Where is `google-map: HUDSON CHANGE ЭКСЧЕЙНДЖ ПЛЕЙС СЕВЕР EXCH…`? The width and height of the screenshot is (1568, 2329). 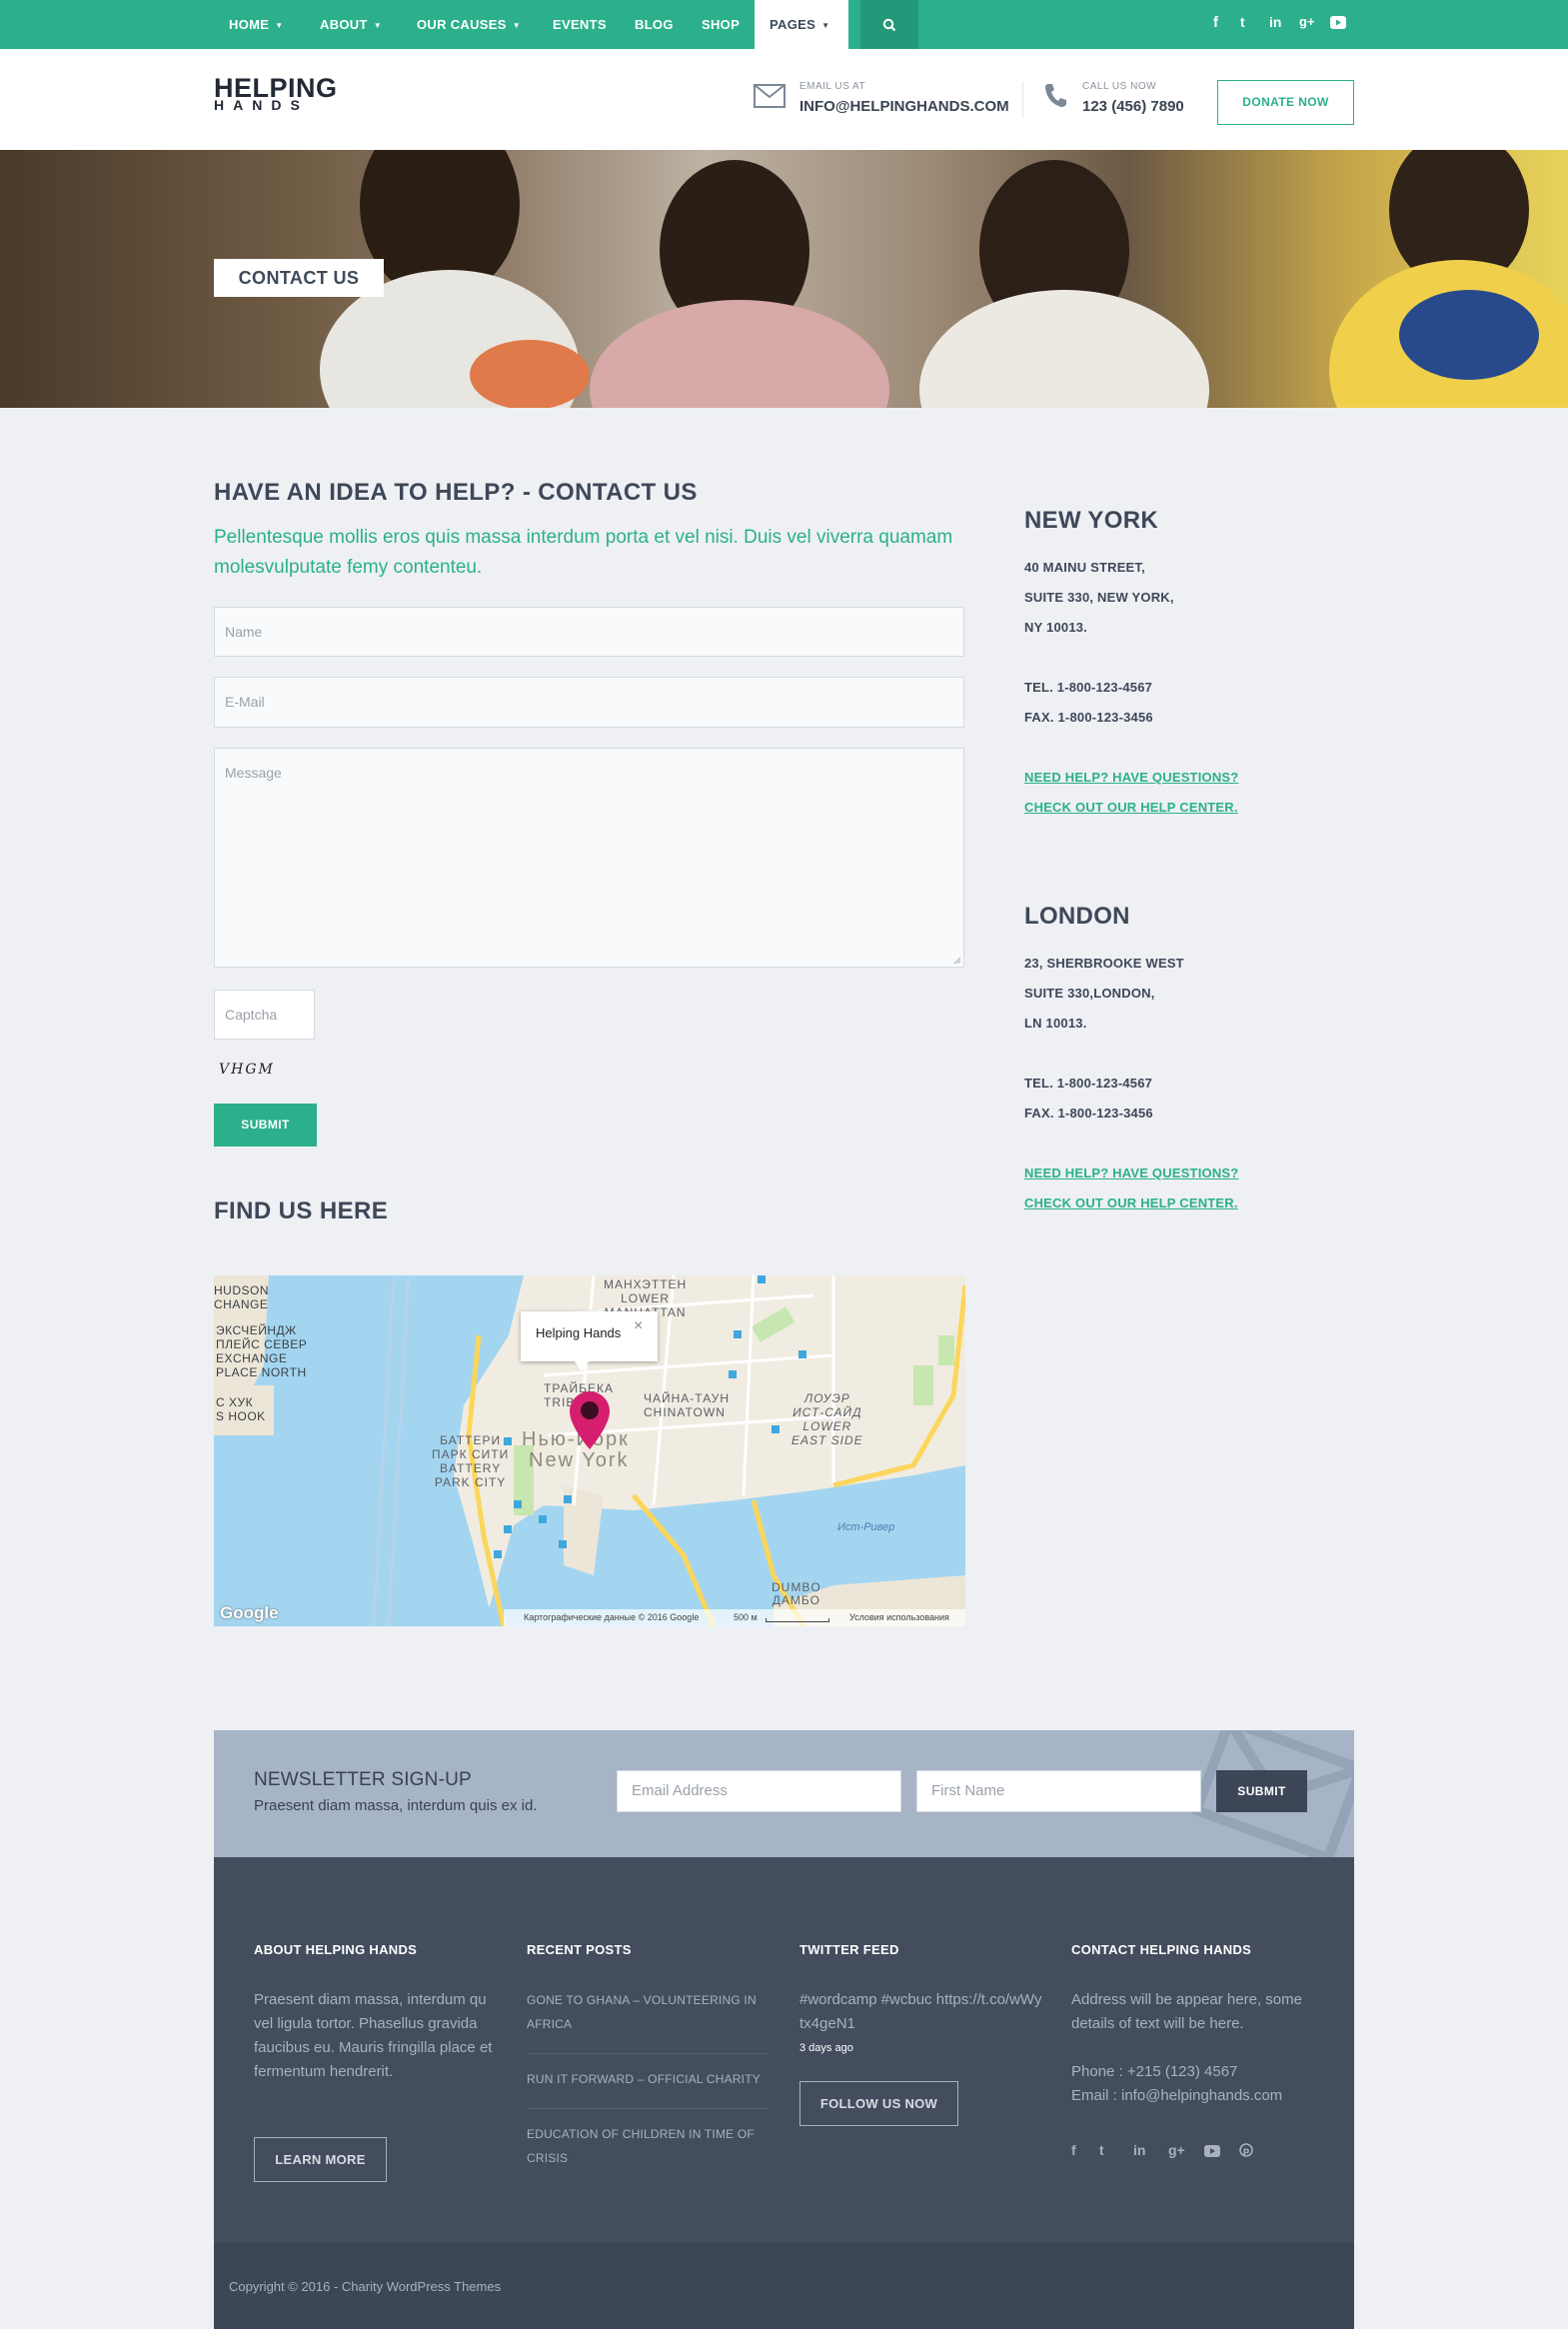
google-map: HUDSON CHANGE ЭКСЧЕЙНДЖ ПЛЕЙС СЕВЕР EXCH… is located at coordinates (590, 1450).